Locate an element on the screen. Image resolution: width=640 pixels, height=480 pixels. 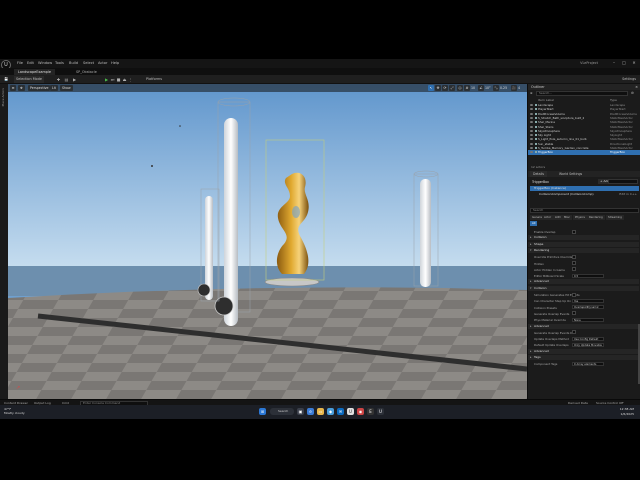
scale-snap-icon: ⤡ is located at coordinates (496, 88).